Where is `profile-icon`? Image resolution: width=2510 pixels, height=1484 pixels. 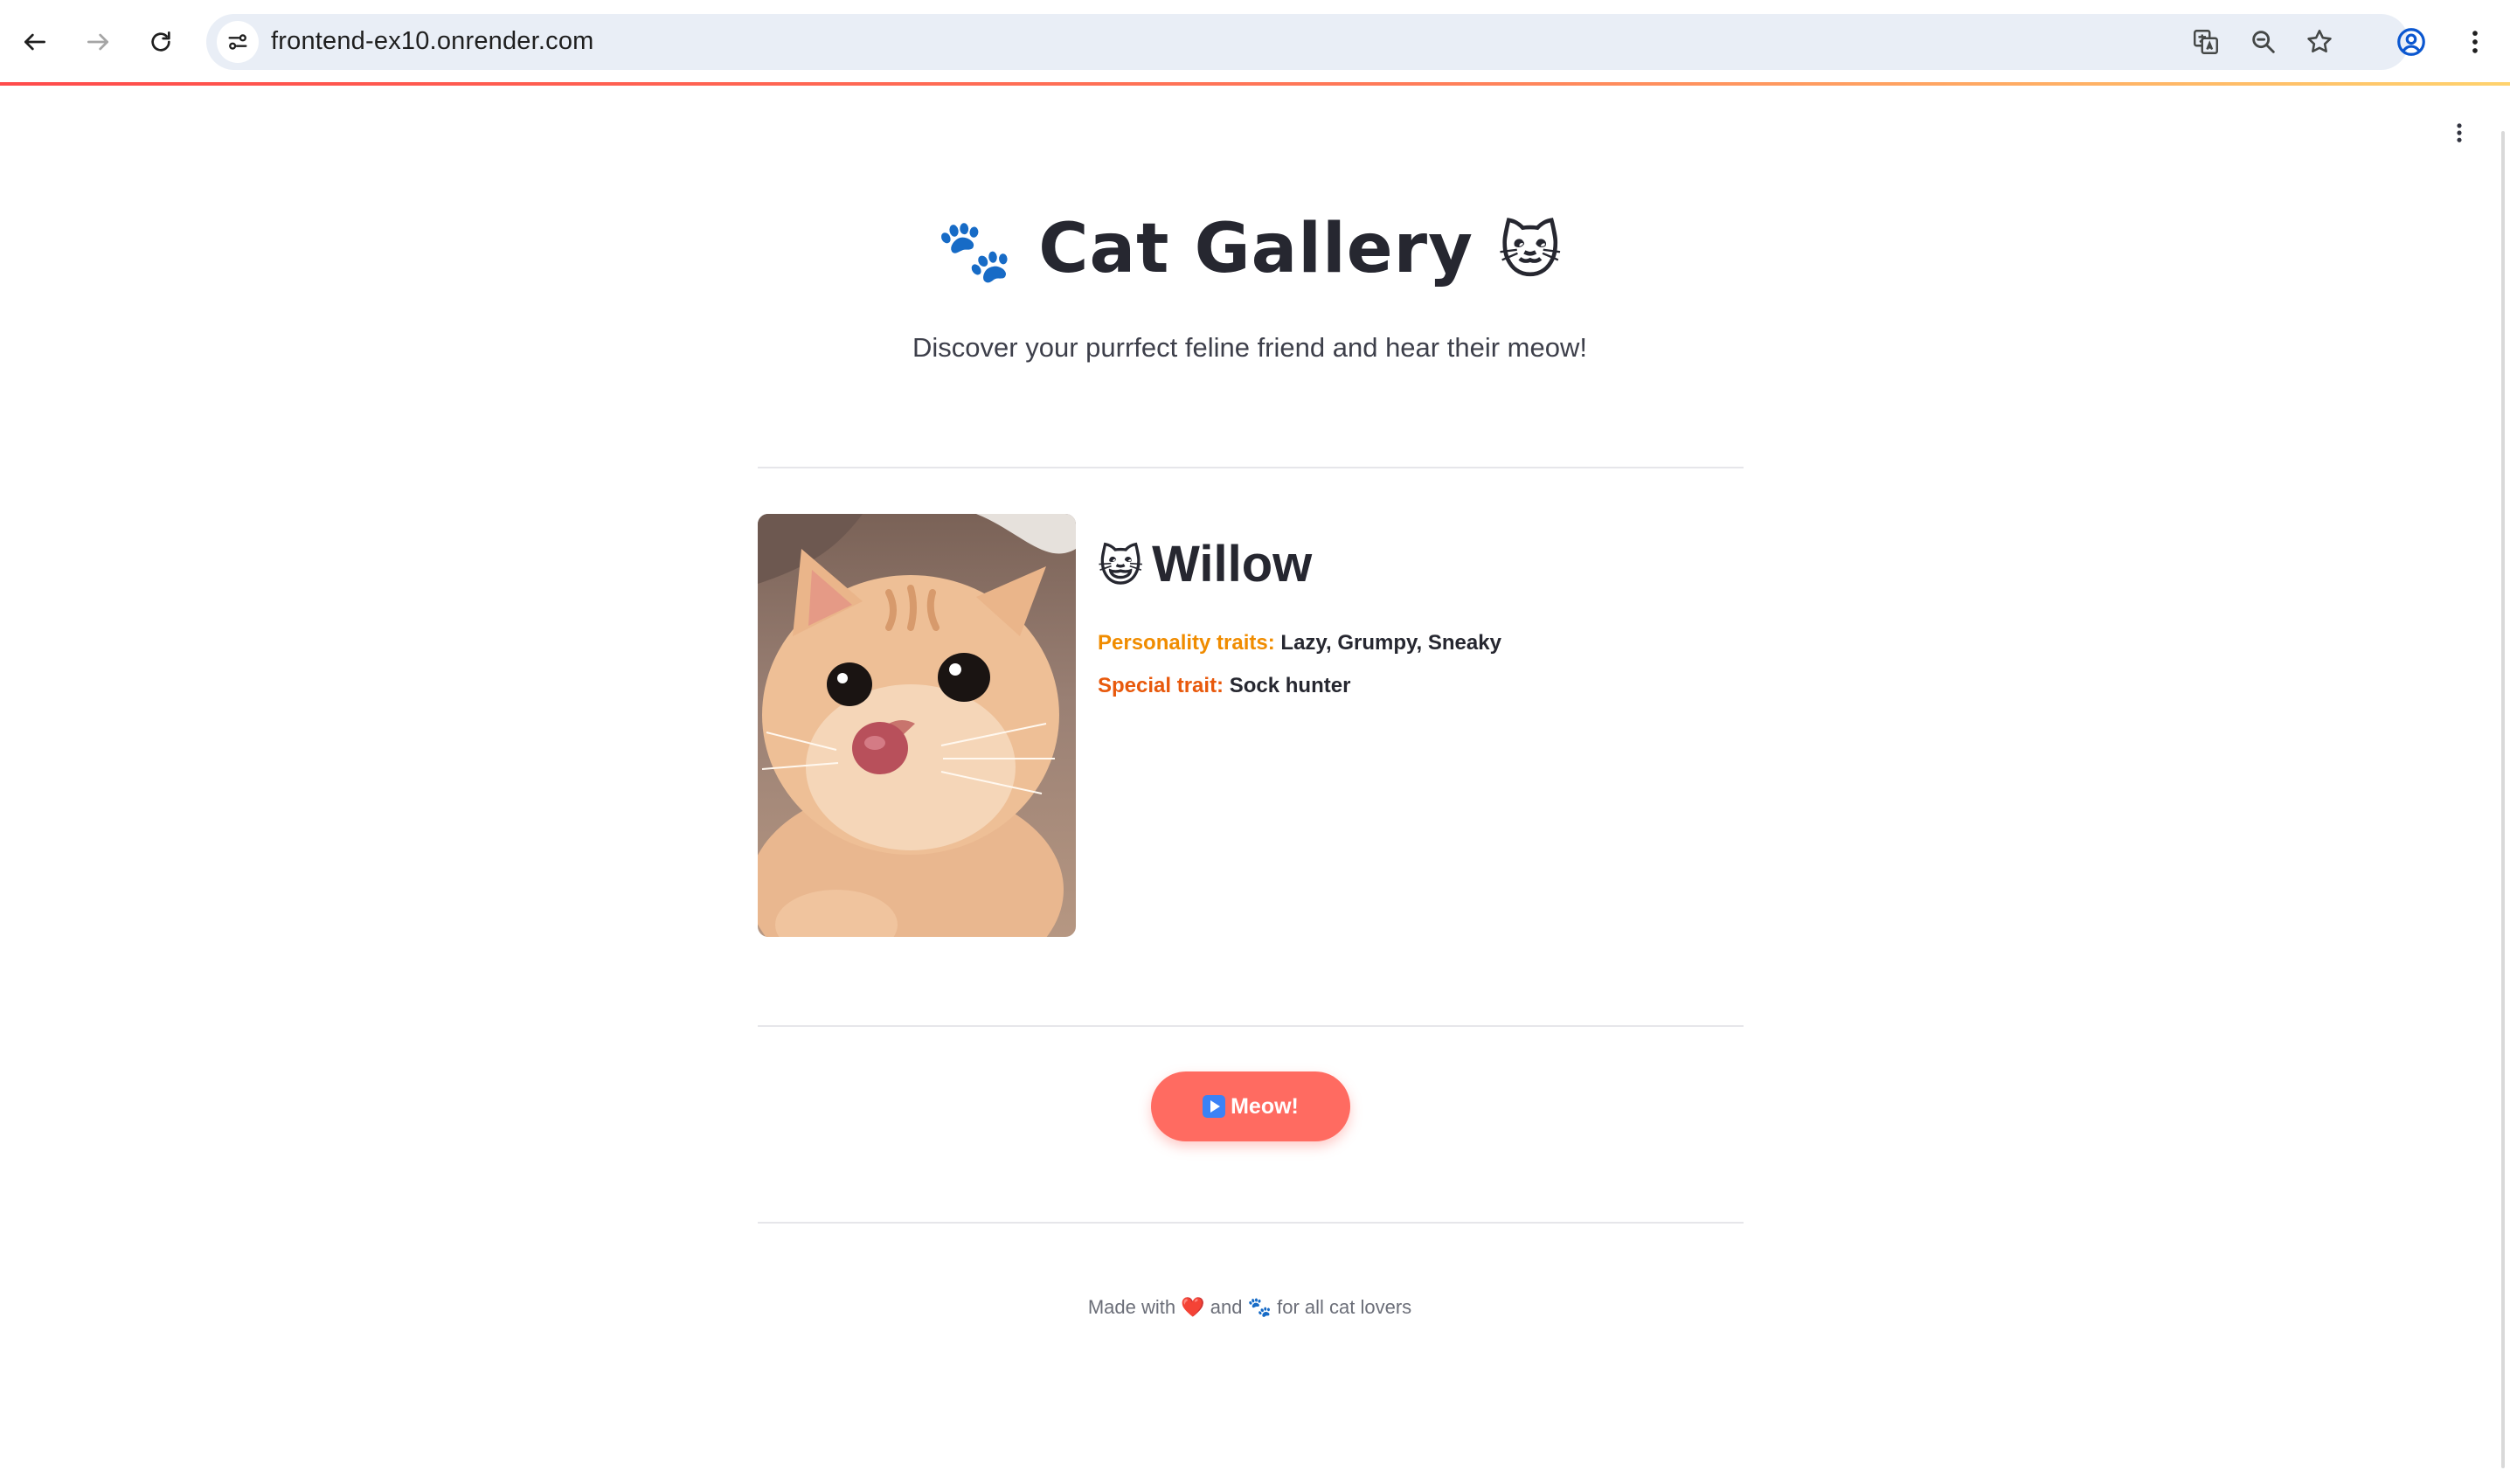
profile-icon is located at coordinates (2411, 42).